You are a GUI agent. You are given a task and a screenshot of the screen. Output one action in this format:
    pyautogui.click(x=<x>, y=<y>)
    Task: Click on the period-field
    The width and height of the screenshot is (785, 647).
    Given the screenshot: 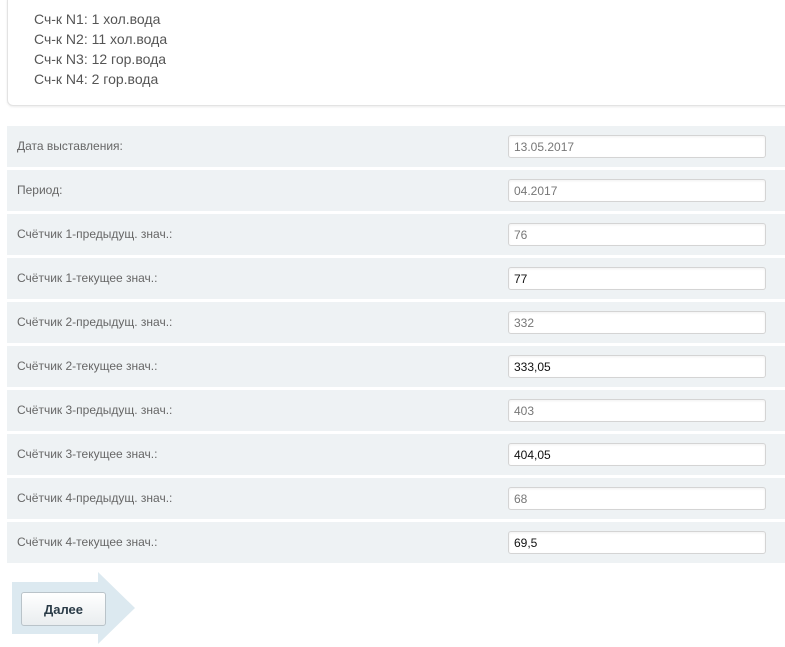 What is the action you would take?
    pyautogui.click(x=637, y=190)
    